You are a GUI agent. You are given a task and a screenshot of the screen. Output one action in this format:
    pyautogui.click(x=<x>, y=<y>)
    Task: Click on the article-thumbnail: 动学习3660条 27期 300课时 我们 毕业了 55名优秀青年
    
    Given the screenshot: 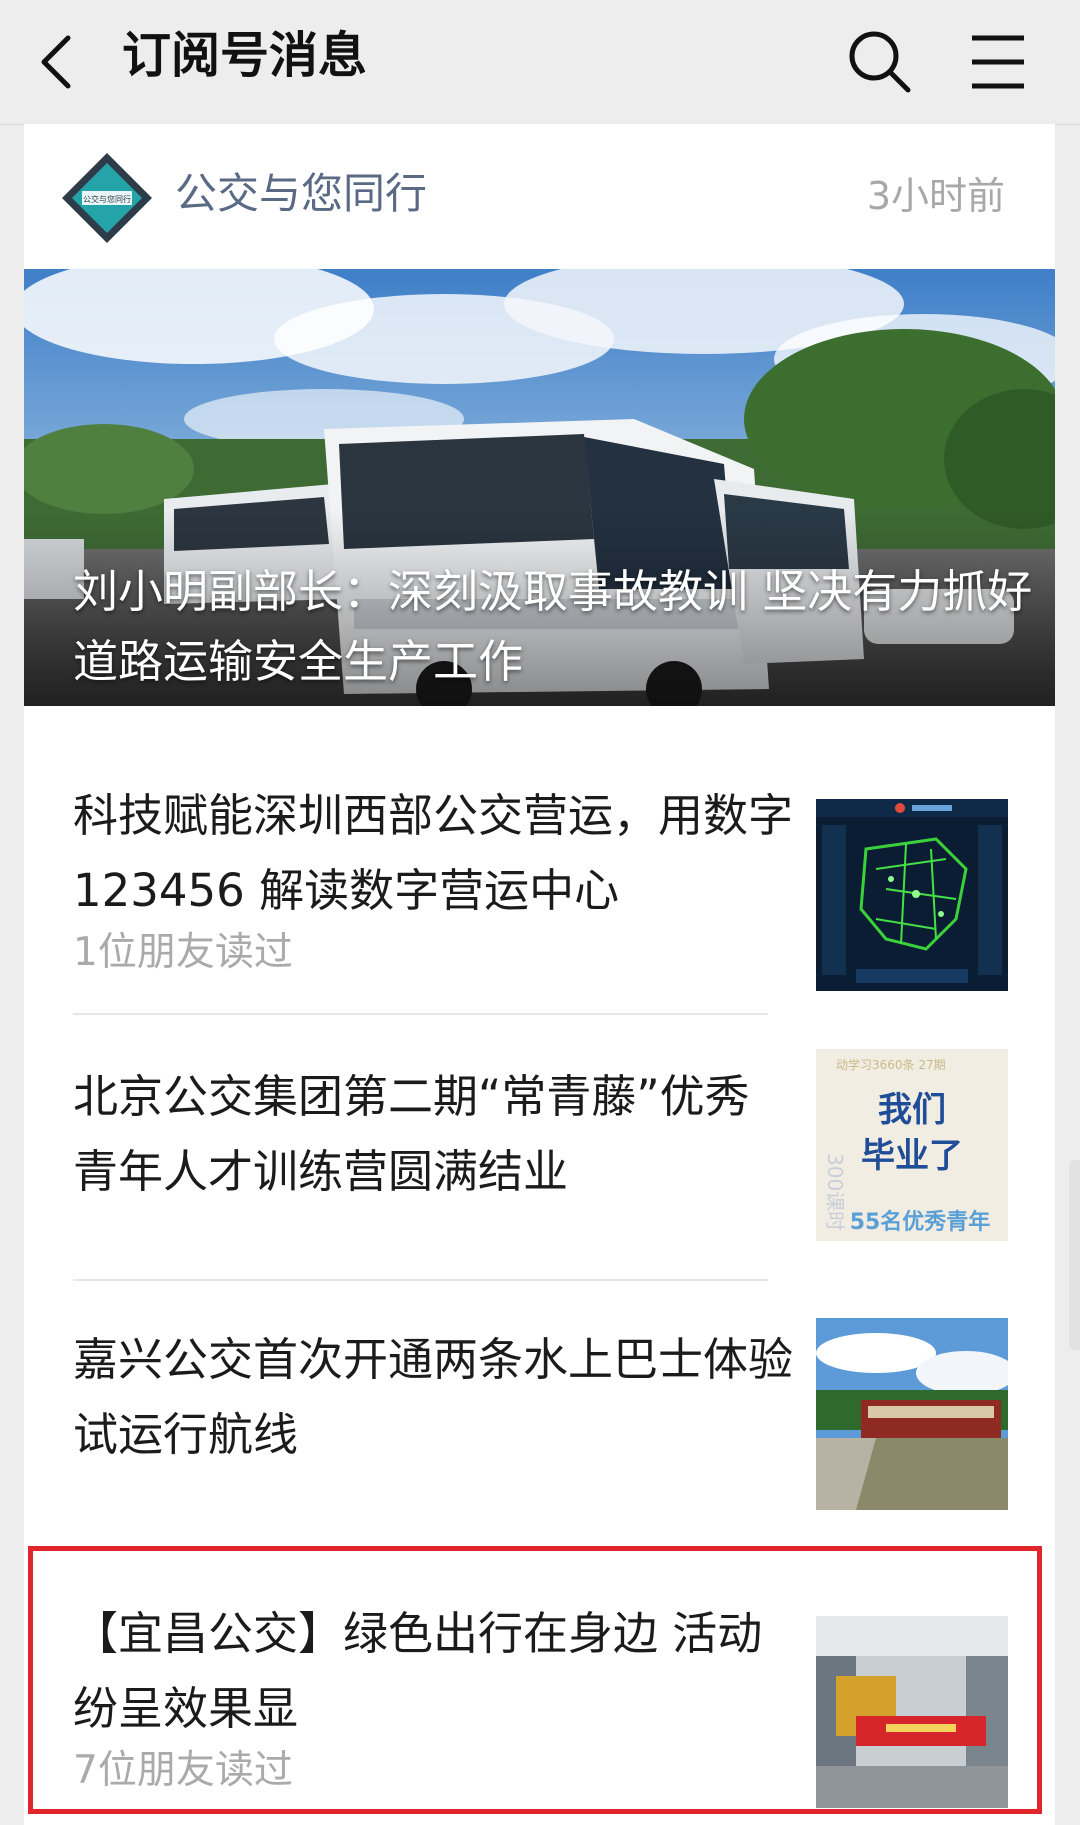 What is the action you would take?
    pyautogui.click(x=912, y=1145)
    